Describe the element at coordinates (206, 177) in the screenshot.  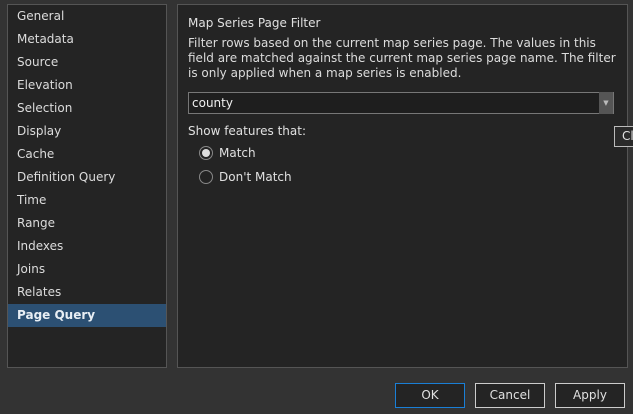
I see `radio-unchecked-icon` at that location.